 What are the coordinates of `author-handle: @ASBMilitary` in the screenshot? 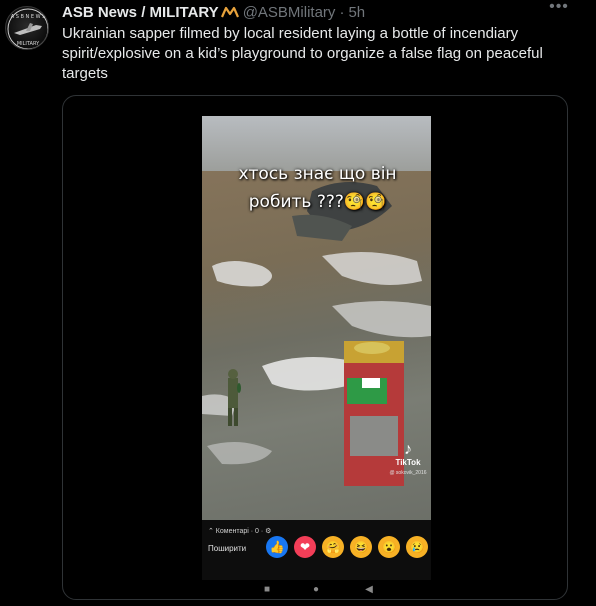 It's located at (289, 12).